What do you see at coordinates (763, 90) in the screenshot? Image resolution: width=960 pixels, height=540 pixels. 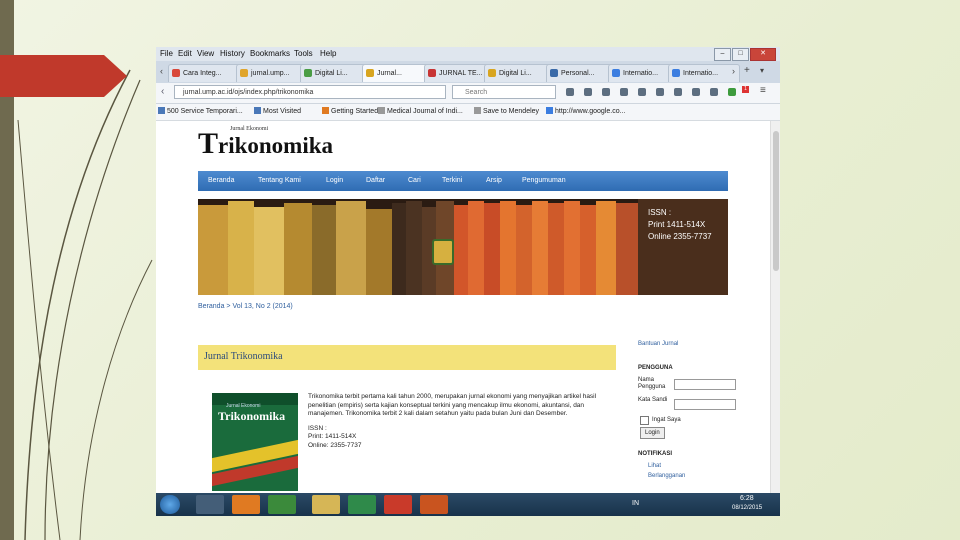 I see `hamburger-menu-icon: ≡` at bounding box center [763, 90].